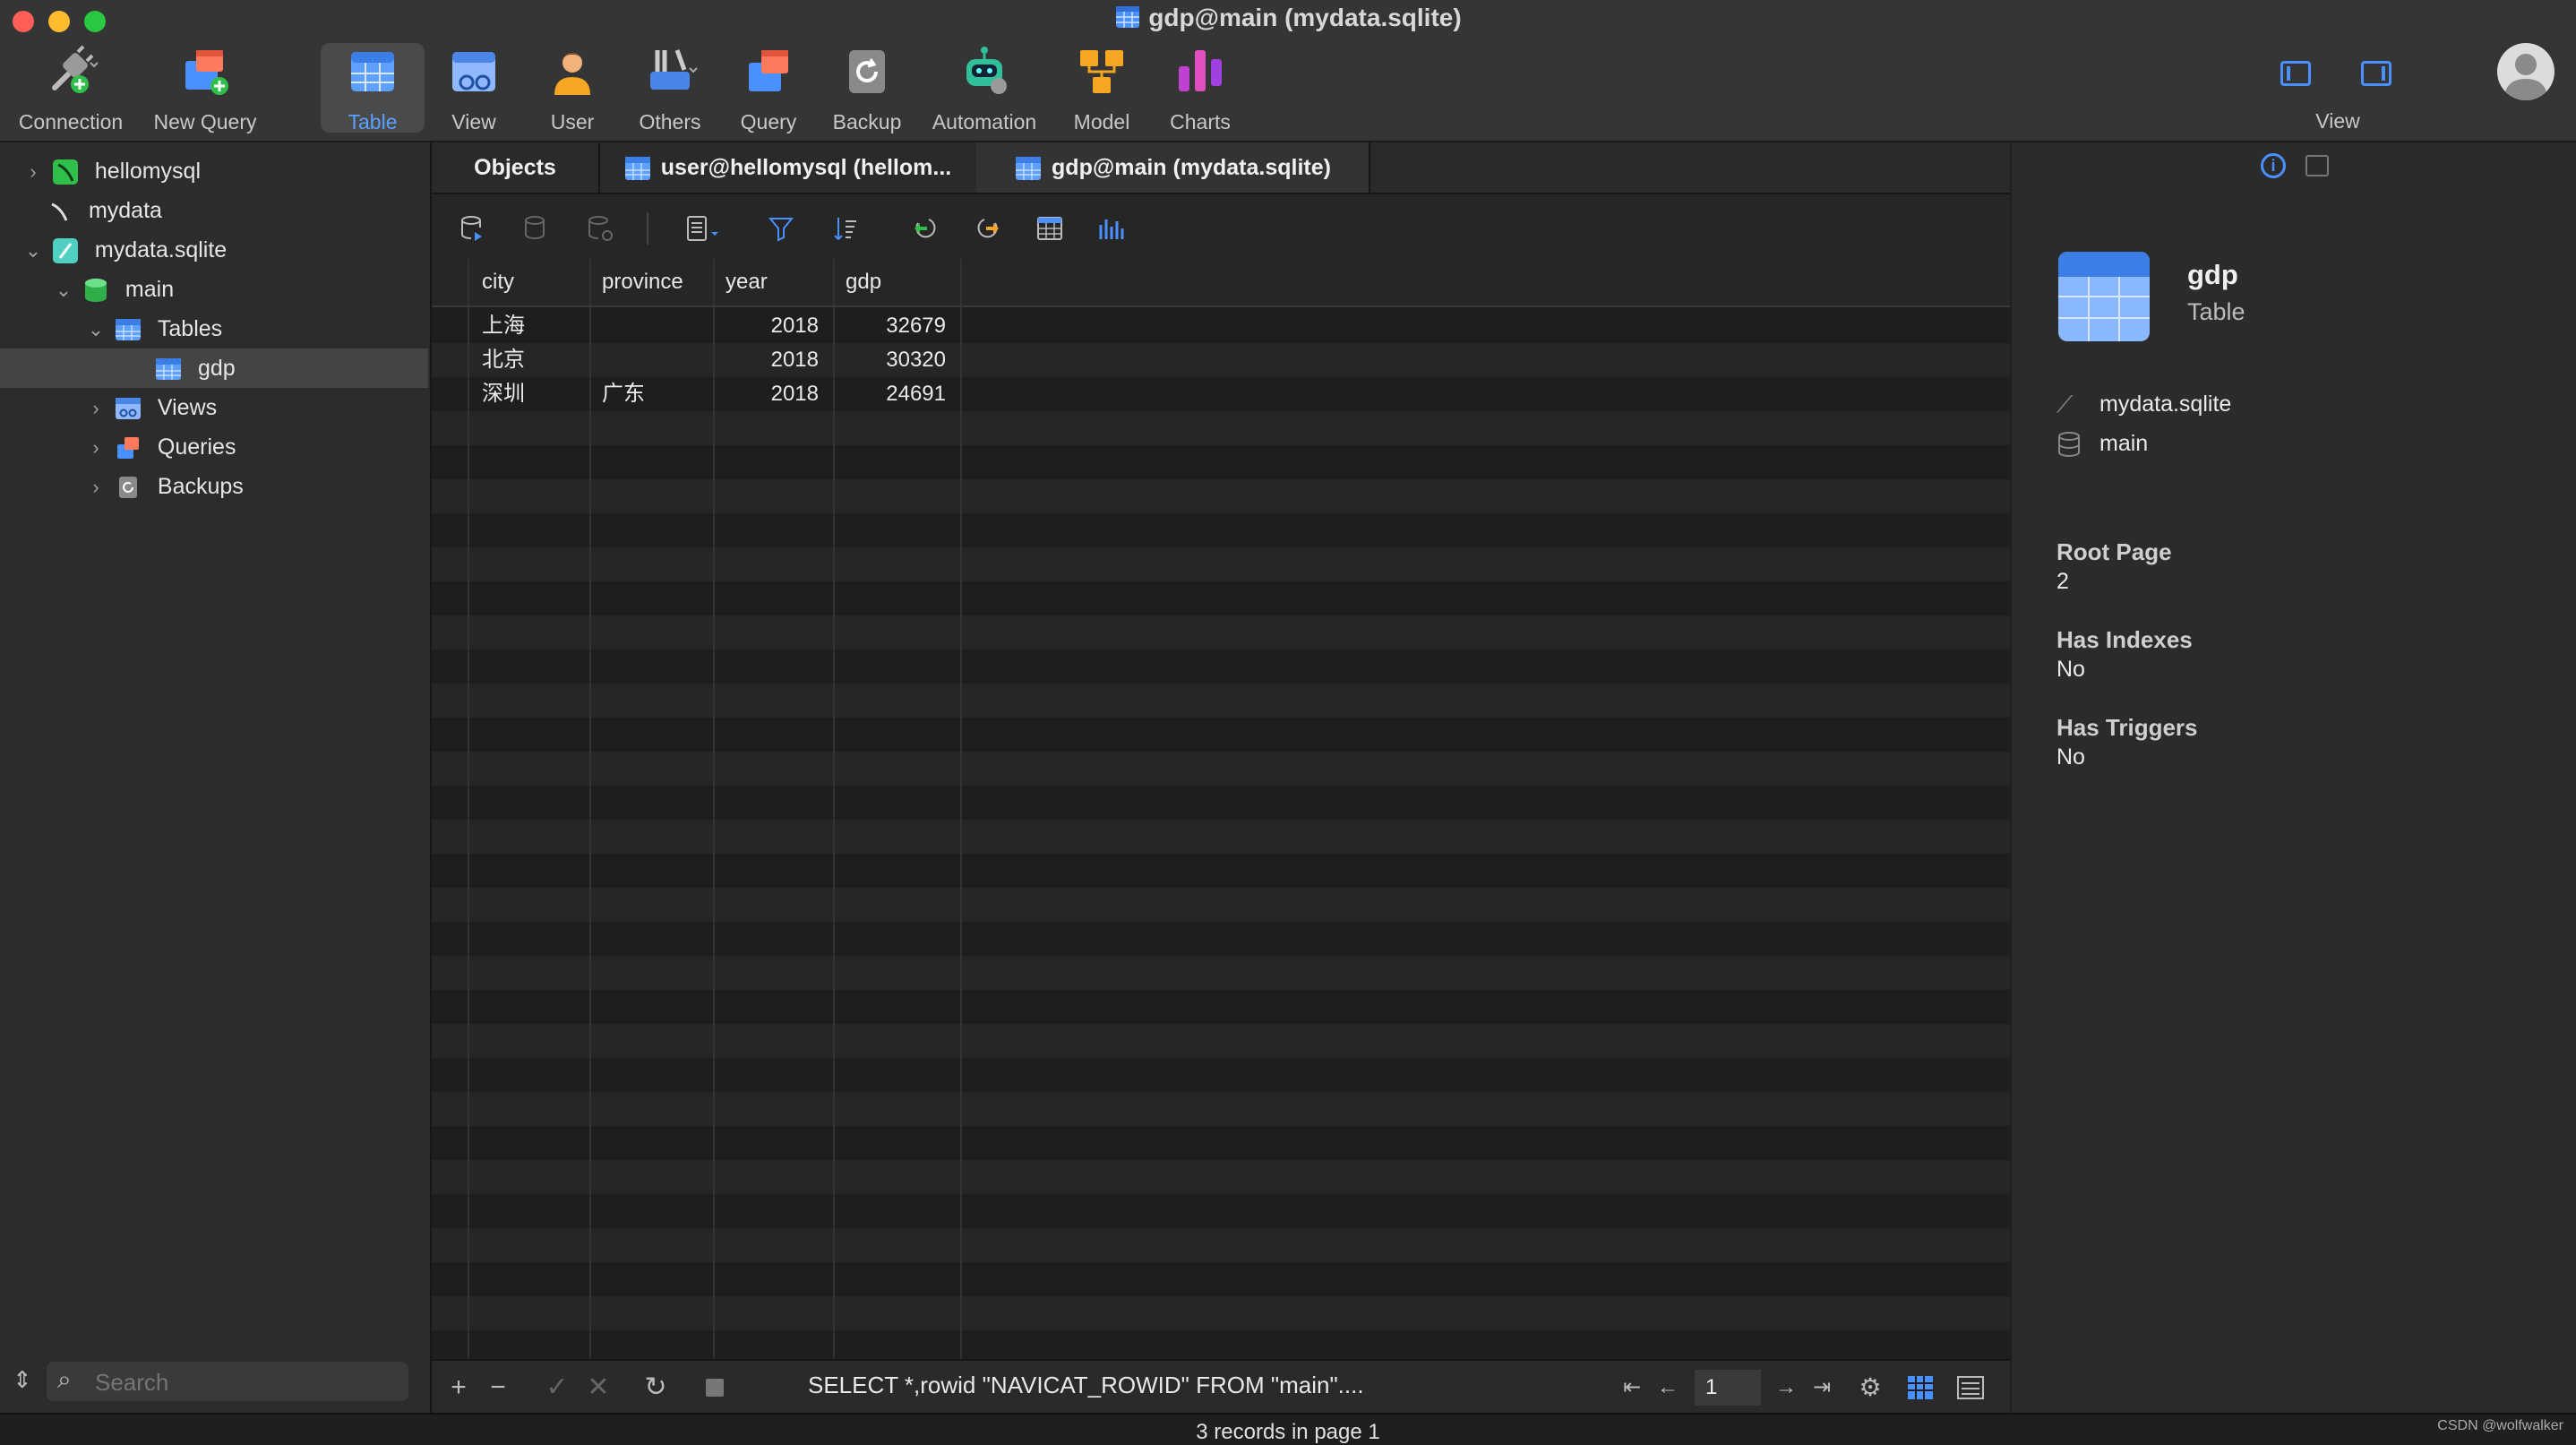 The width and height of the screenshot is (2576, 1445). I want to click on sqlite-connection-icon, so click(65, 251).